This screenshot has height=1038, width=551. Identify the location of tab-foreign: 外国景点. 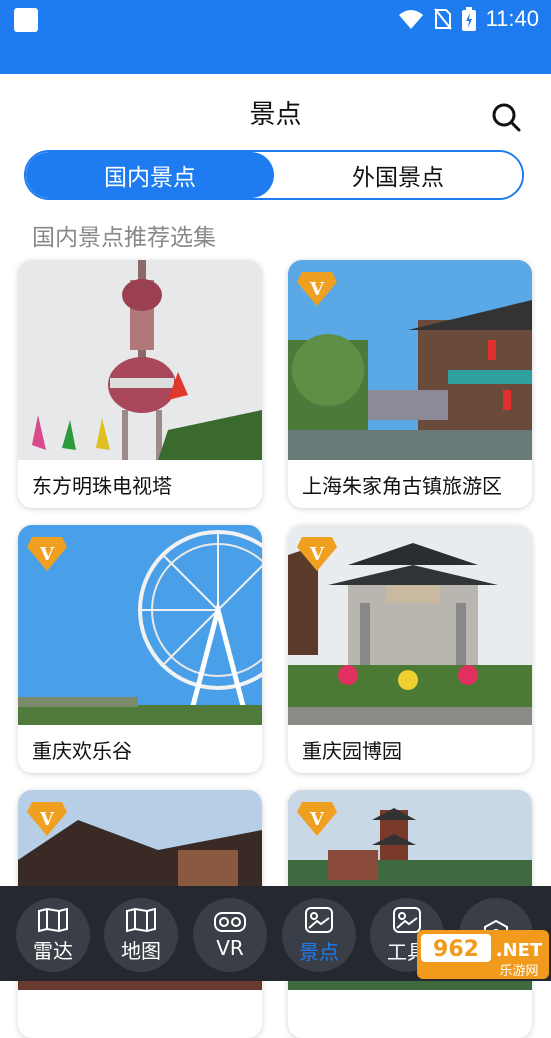
(398, 175).